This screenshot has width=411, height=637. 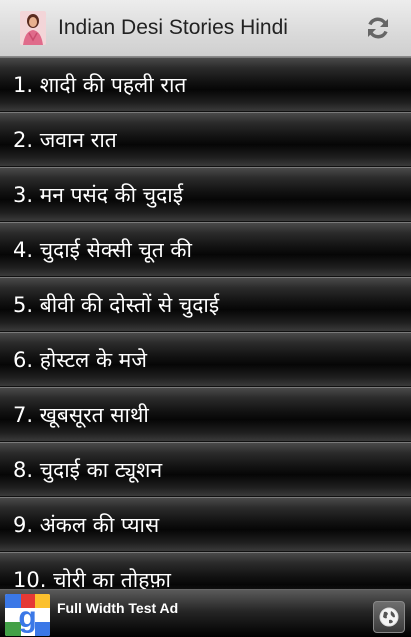 What do you see at coordinates (81, 414) in the screenshot?
I see `story-title: 7. खूबसूरत साथी` at bounding box center [81, 414].